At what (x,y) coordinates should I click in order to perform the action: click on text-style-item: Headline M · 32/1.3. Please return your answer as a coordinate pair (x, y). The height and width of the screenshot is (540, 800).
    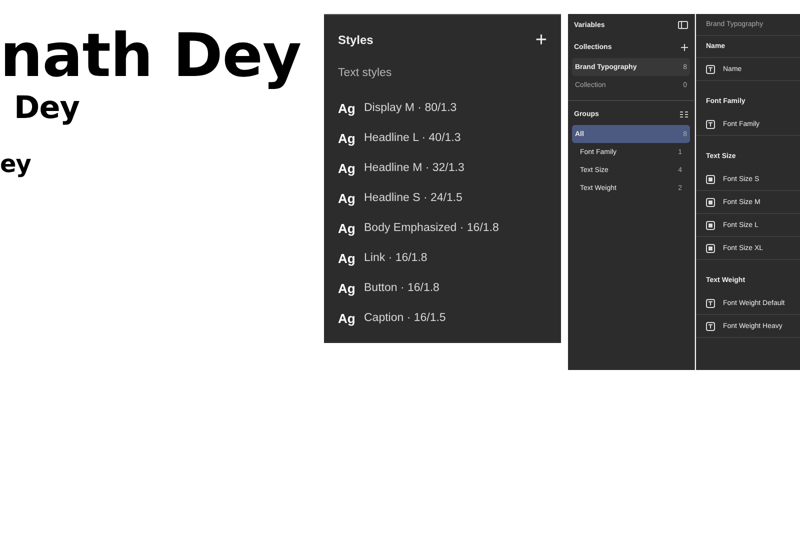
    Looking at the image, I should click on (414, 168).